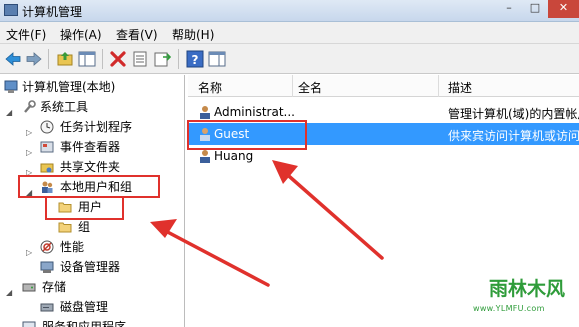  Describe the element at coordinates (193, 34) in the screenshot. I see `menu-help: 帮助(H)` at that location.